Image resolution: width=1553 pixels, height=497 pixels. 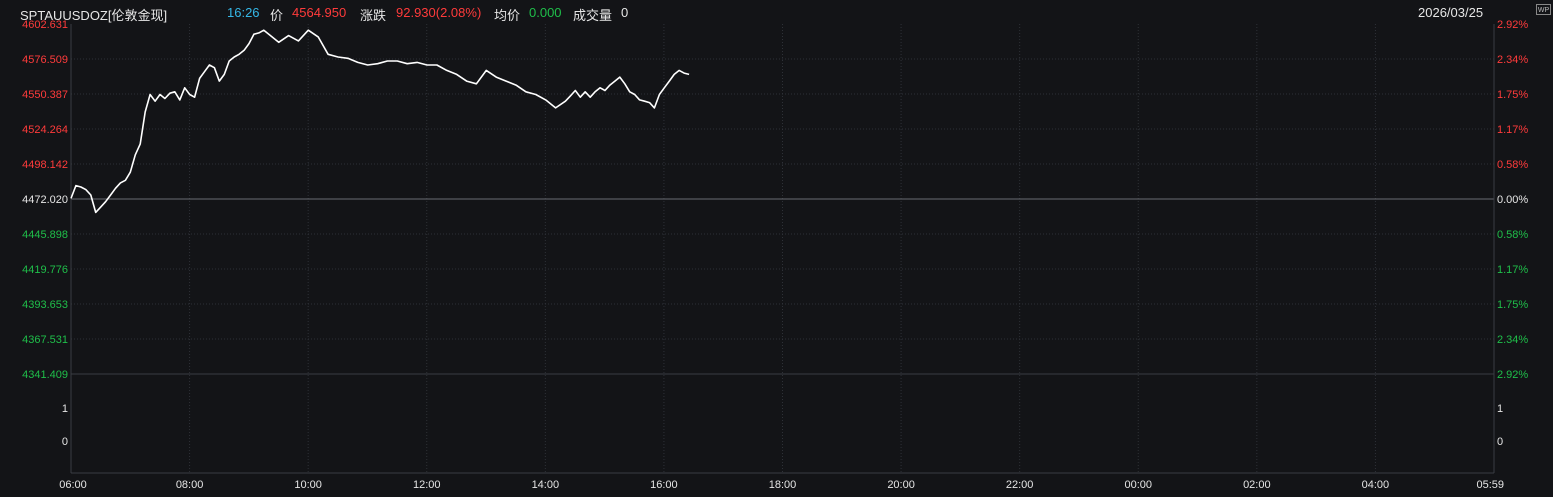 What do you see at coordinates (1138, 485) in the screenshot?
I see `x-tick-label: 00:00` at bounding box center [1138, 485].